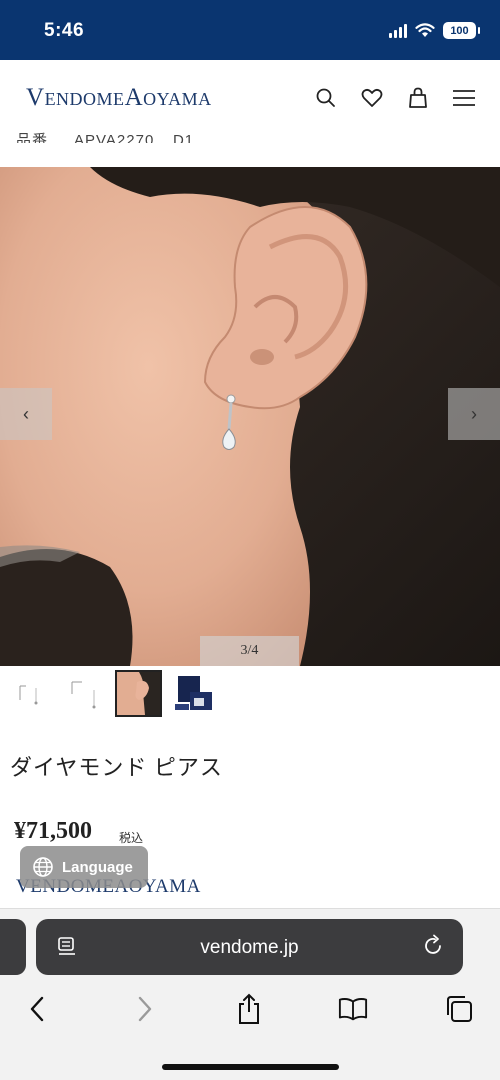  Describe the element at coordinates (35, 97) in the screenshot. I see `logo-initial-v: V` at that location.